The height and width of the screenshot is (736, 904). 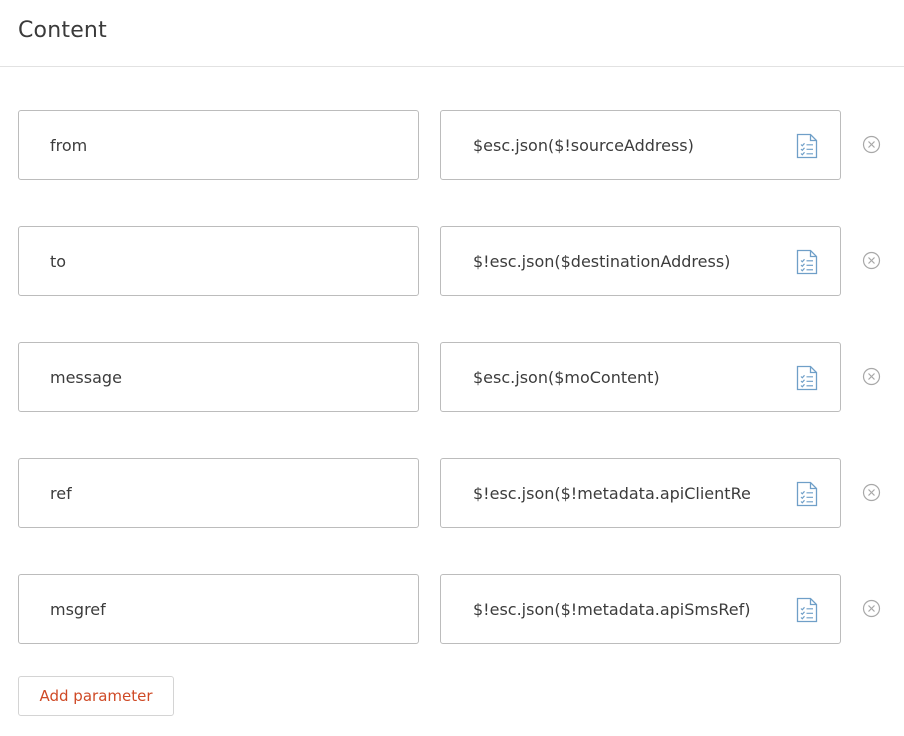 I want to click on parameter-value-text: $!esc.json($!metadata.apiClientRe, so click(x=612, y=493).